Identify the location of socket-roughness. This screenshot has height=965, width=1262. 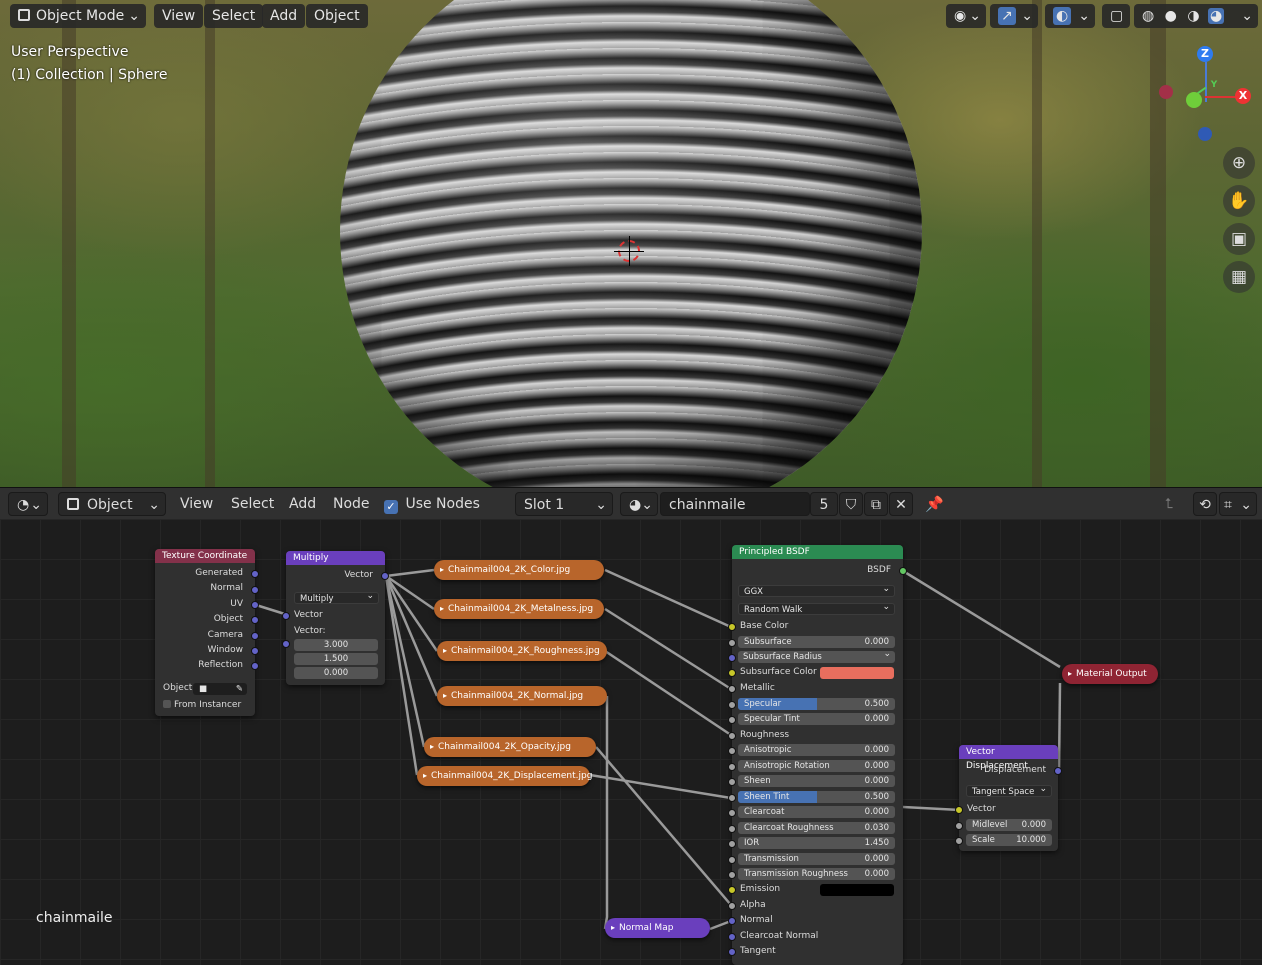
(732, 736).